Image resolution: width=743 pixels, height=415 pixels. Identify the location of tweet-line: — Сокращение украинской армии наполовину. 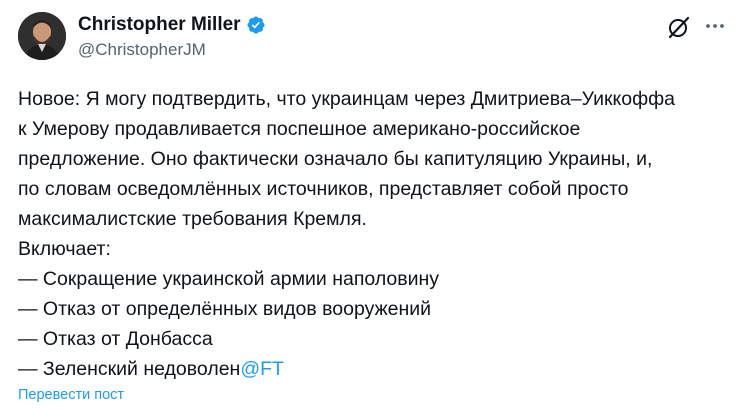
(229, 279).